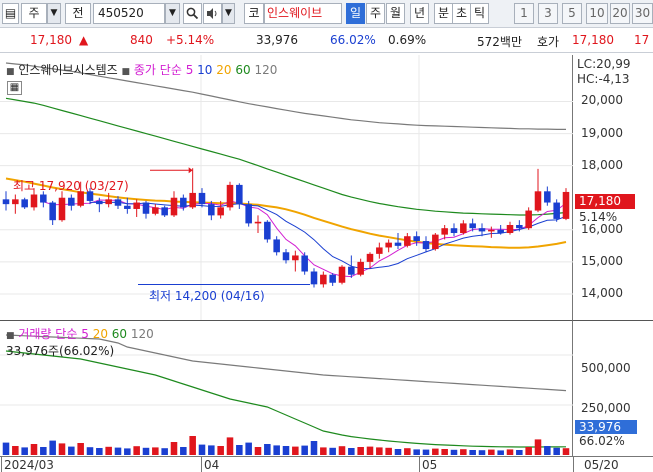  What do you see at coordinates (606, 368) in the screenshot?
I see `vol-tick-500k: 500,000` at bounding box center [606, 368].